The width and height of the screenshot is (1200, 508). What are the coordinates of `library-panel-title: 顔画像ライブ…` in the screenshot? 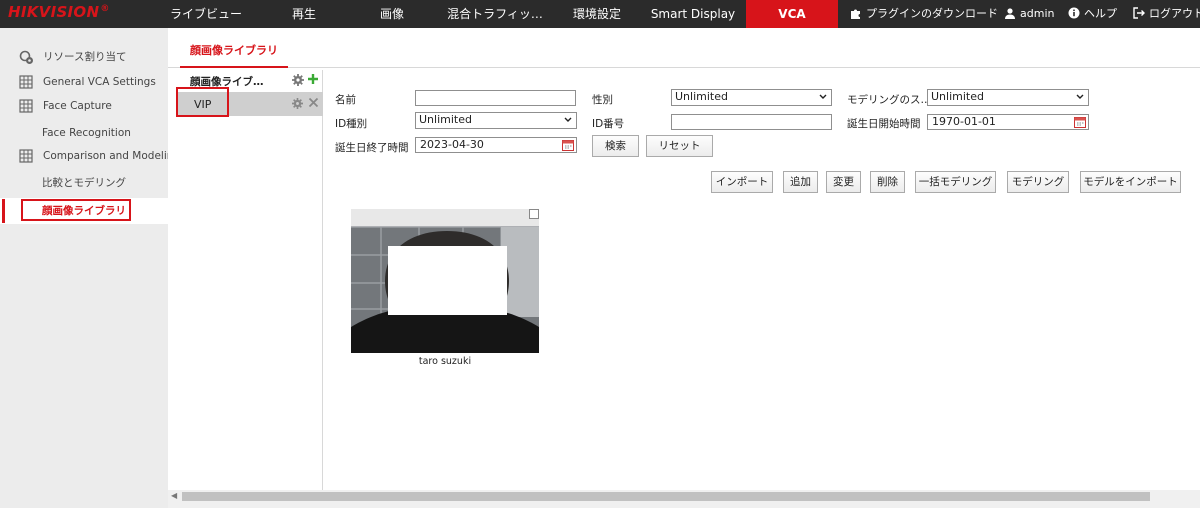 It's located at (227, 82).